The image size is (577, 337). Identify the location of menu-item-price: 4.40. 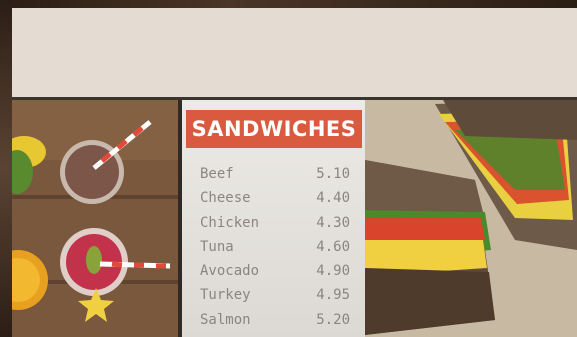
(333, 198).